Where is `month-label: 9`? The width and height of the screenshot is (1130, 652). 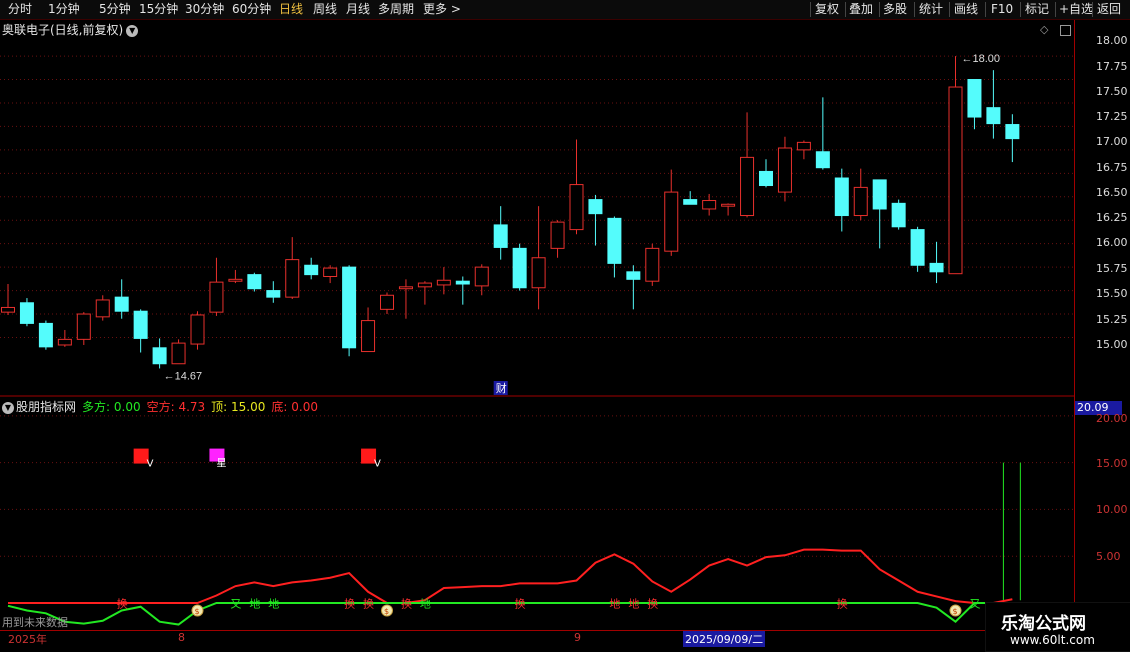
month-label: 9 is located at coordinates (577, 637).